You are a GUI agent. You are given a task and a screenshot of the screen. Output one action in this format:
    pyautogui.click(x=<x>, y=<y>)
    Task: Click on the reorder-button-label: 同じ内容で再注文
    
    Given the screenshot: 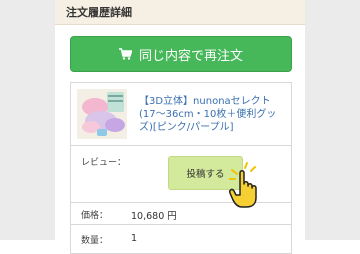 What is the action you would take?
    pyautogui.click(x=190, y=56)
    